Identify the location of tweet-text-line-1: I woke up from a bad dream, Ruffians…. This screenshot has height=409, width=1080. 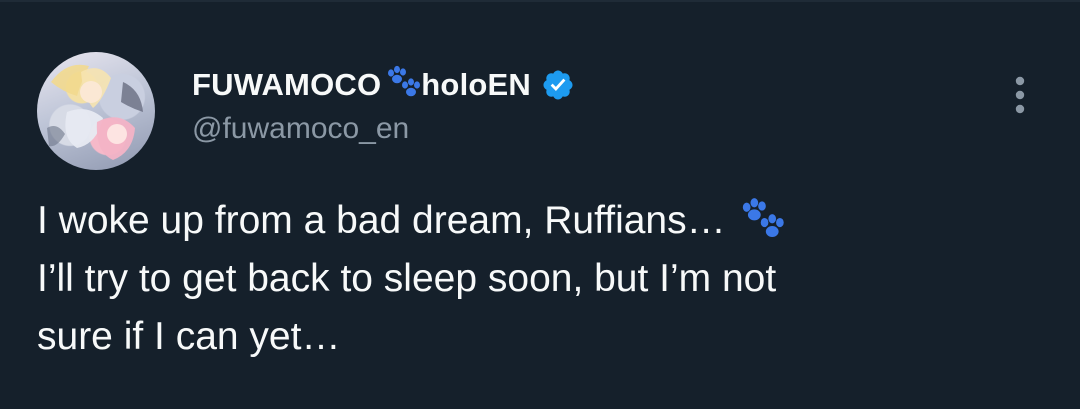
(542, 221).